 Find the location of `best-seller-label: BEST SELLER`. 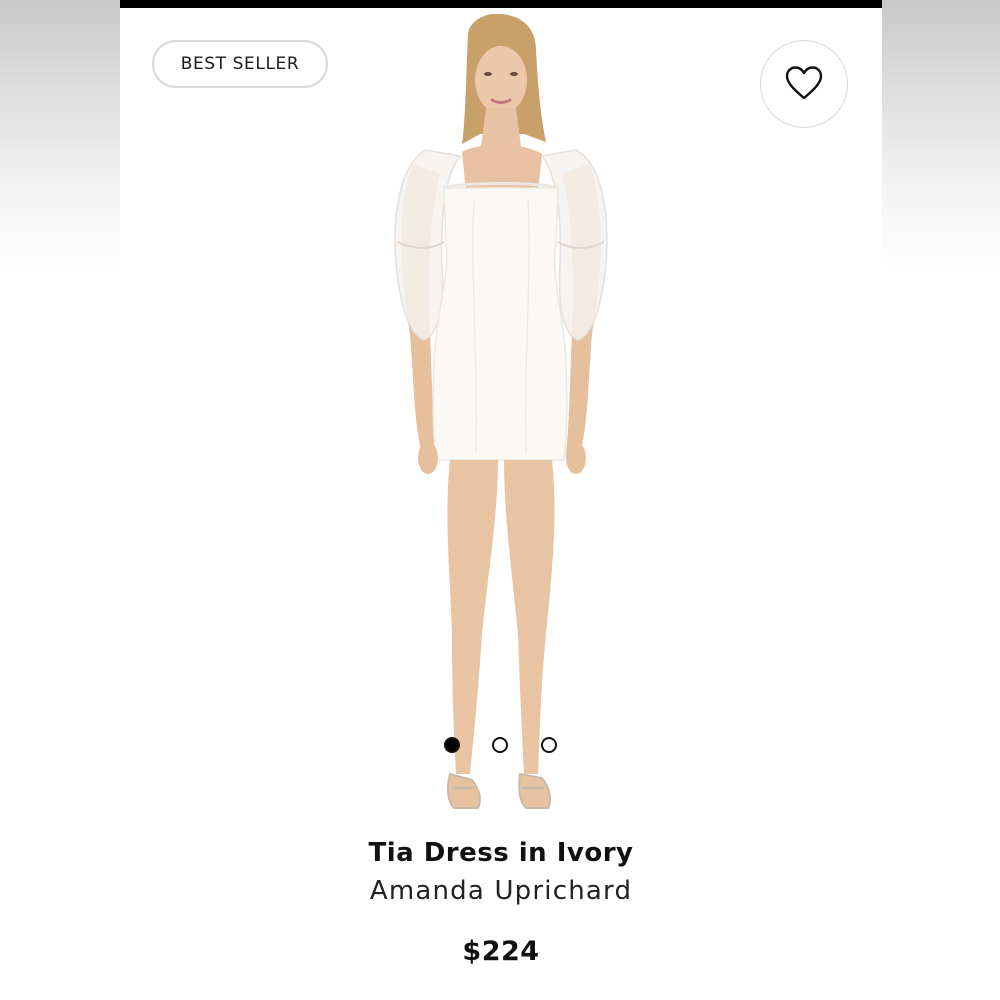

best-seller-label: BEST SELLER is located at coordinates (240, 64).